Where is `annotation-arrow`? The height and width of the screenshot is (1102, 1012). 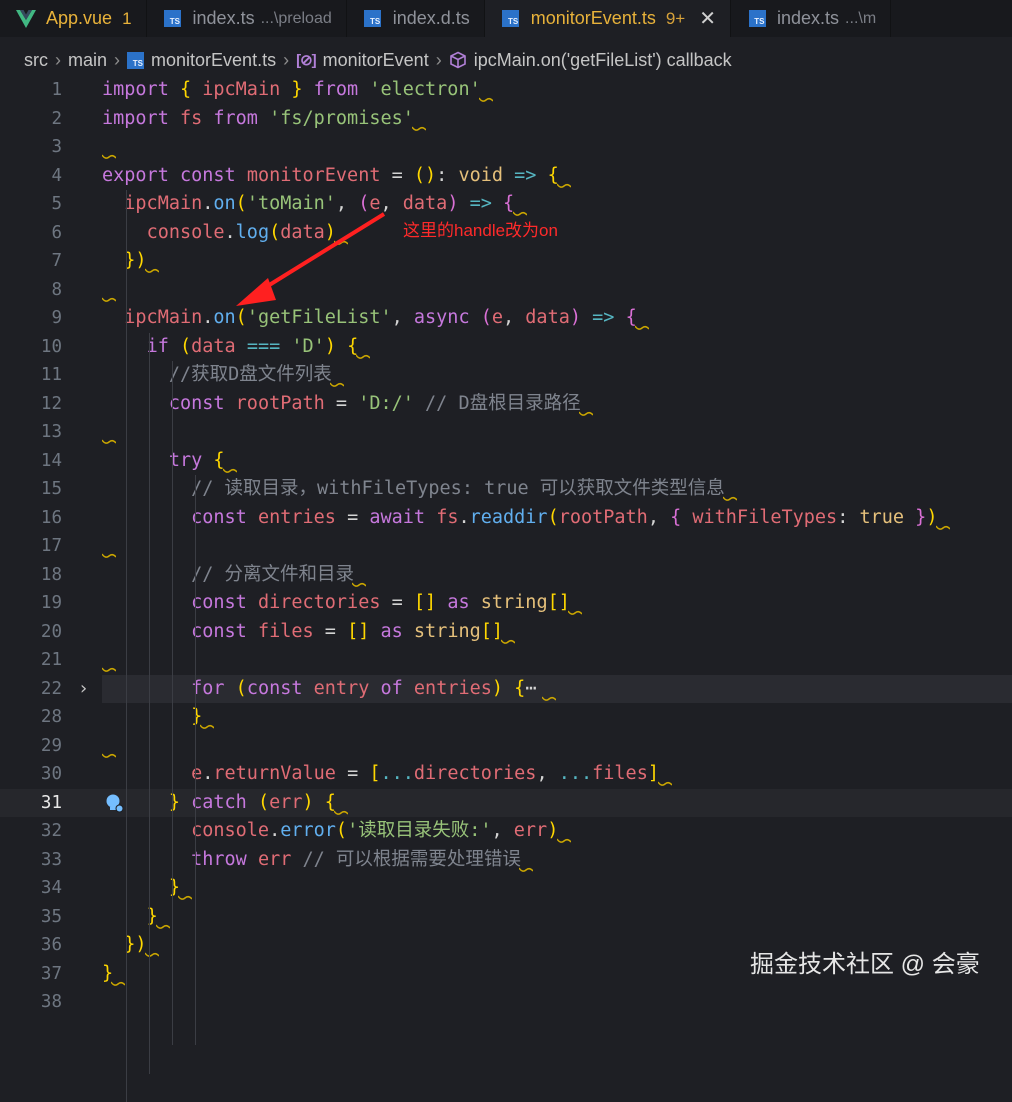
annotation-arrow is located at coordinates (311, 259).